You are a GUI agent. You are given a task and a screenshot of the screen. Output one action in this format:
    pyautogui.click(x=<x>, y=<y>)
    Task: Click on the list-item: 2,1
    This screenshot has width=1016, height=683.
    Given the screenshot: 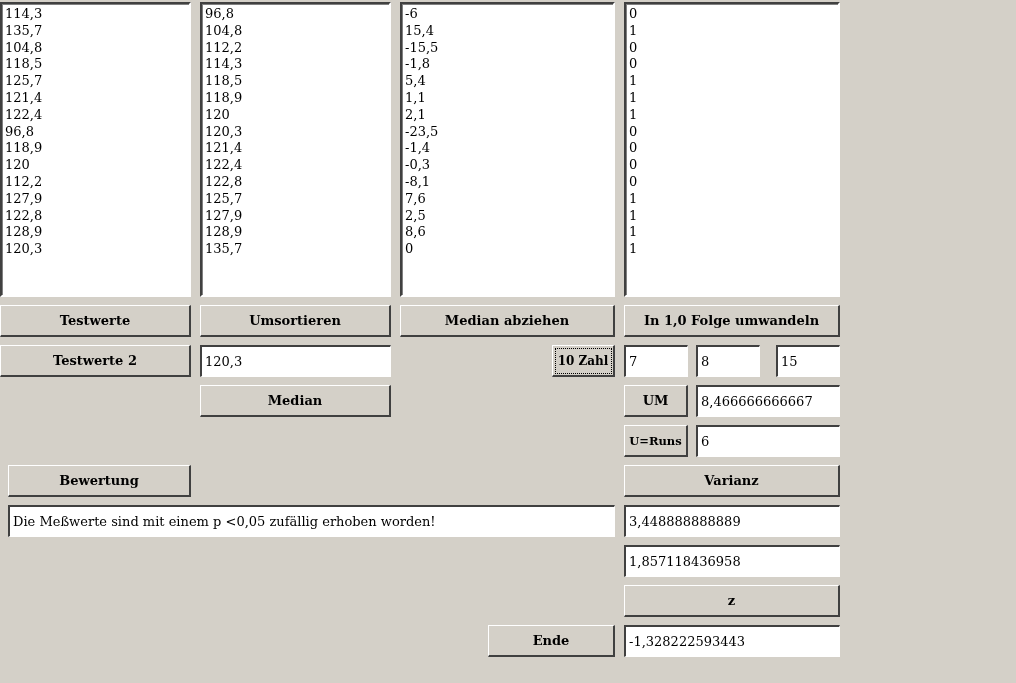 What is the action you would take?
    pyautogui.click(x=415, y=115)
    